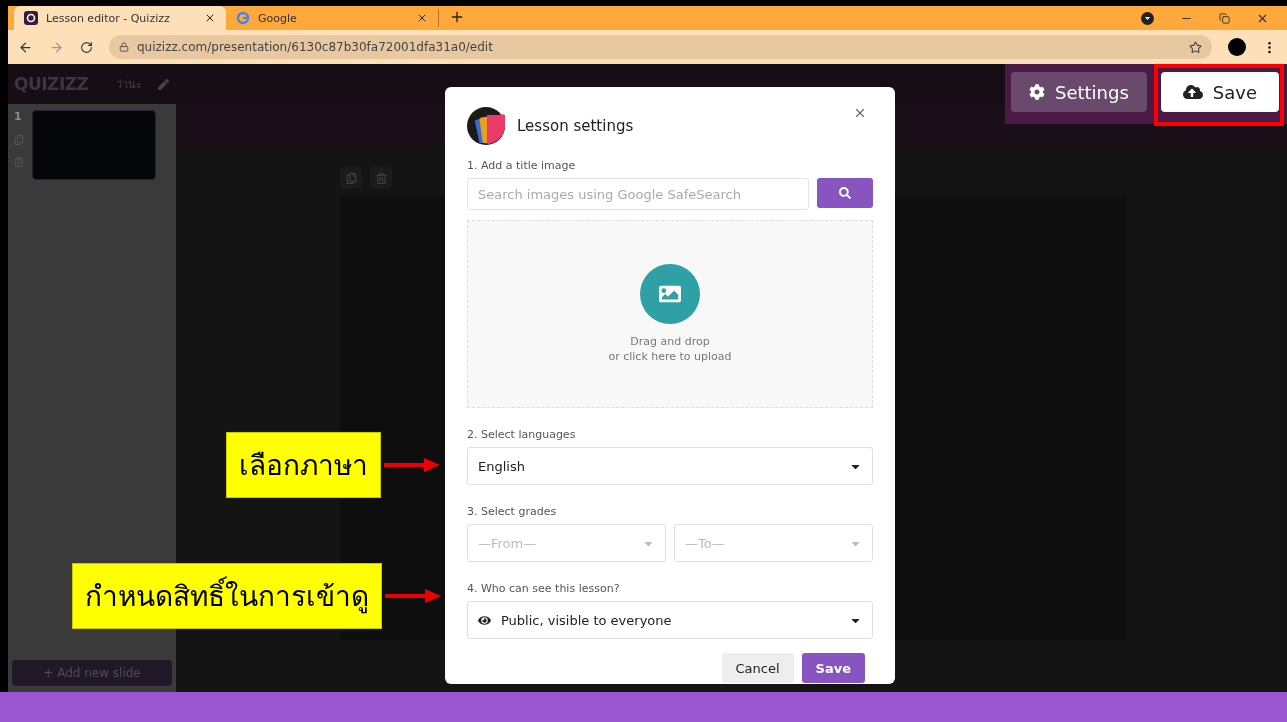 The width and height of the screenshot is (1287, 722). What do you see at coordinates (303, 465) in the screenshot?
I see `annotation-label: เลือกภาษา` at bounding box center [303, 465].